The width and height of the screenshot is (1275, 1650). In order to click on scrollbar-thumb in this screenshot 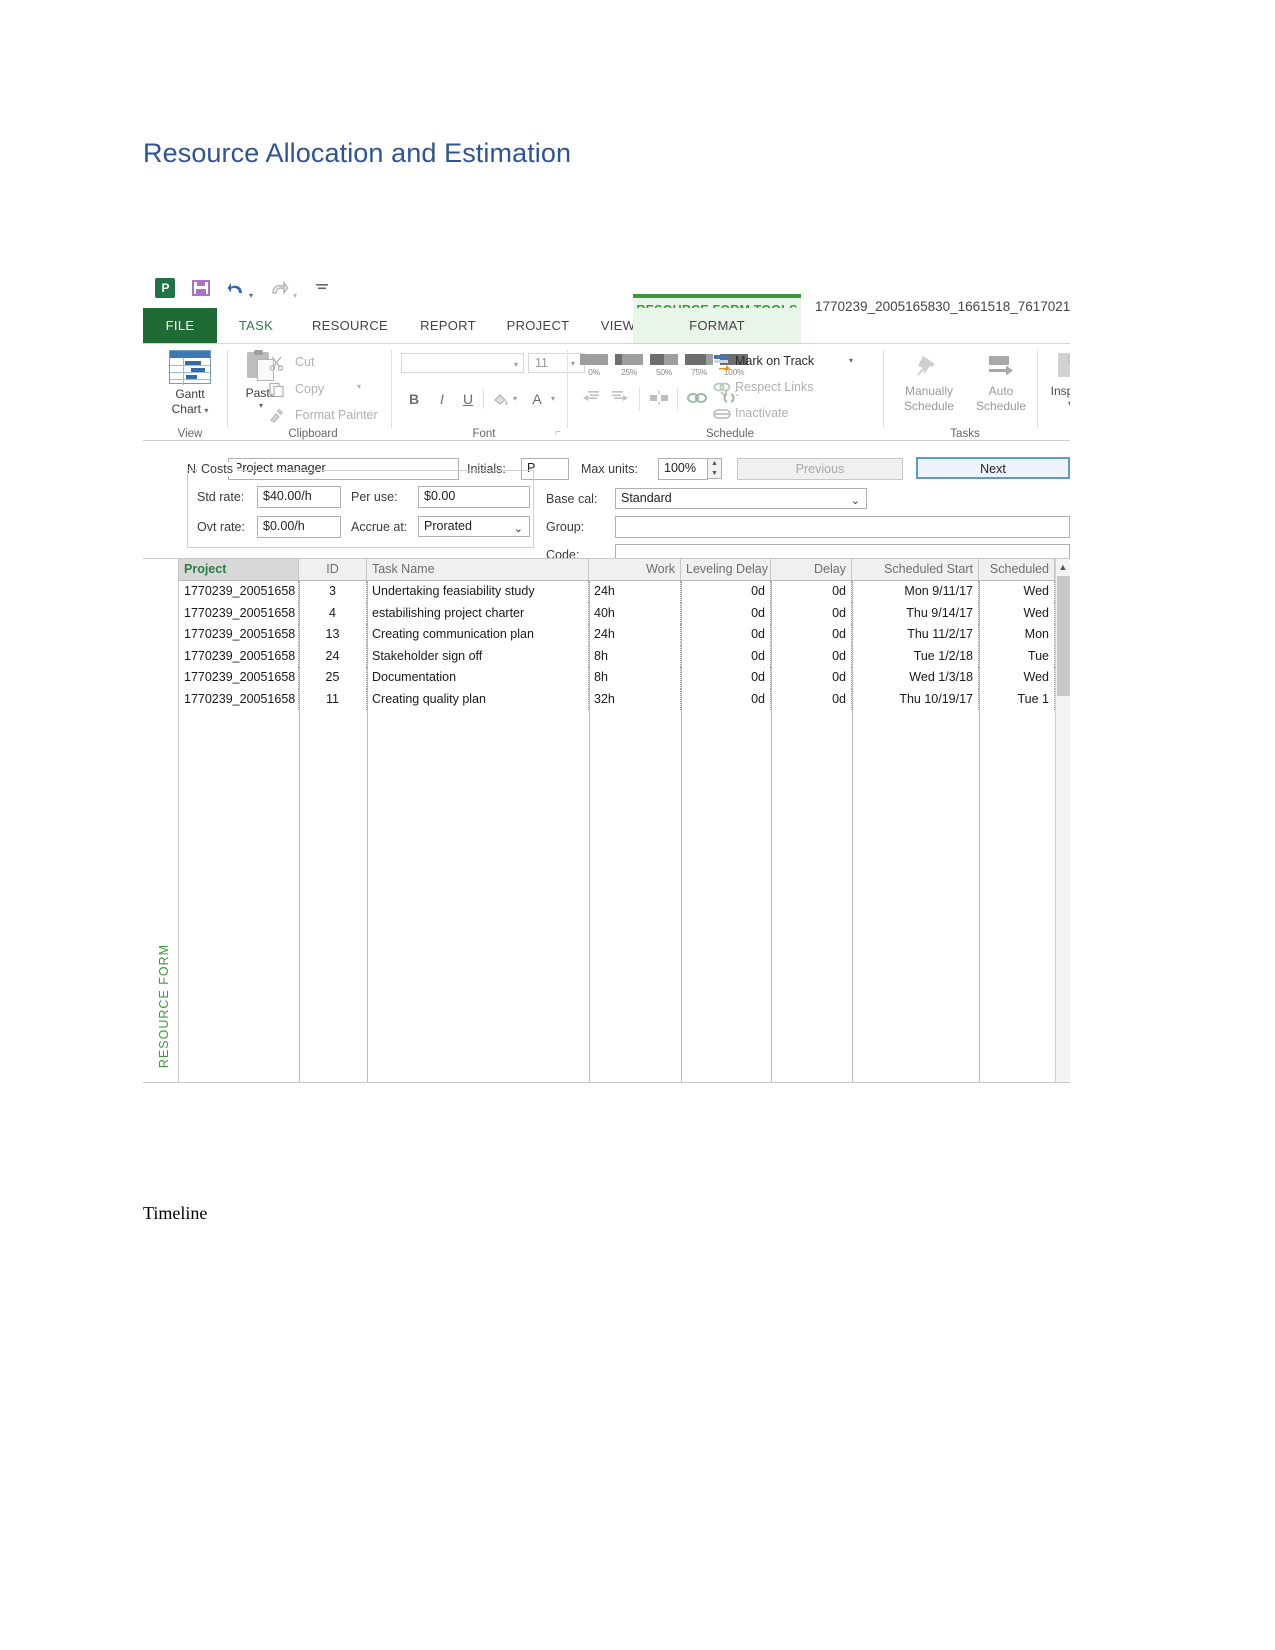, I will do `click(1063, 636)`.